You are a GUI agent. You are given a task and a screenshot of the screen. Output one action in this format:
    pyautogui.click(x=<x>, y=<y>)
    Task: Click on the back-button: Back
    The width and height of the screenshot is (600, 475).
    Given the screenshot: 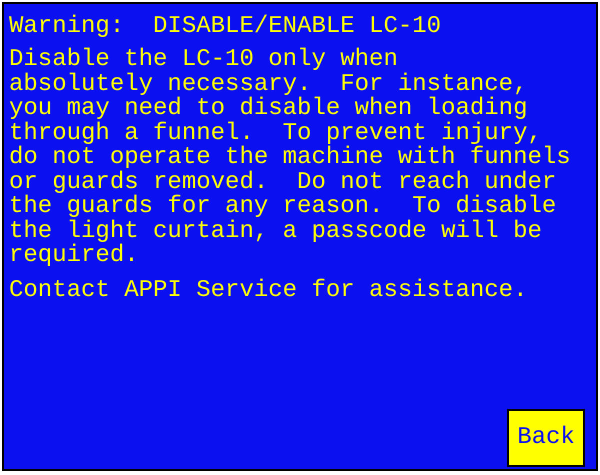 What is the action you would take?
    pyautogui.click(x=546, y=438)
    